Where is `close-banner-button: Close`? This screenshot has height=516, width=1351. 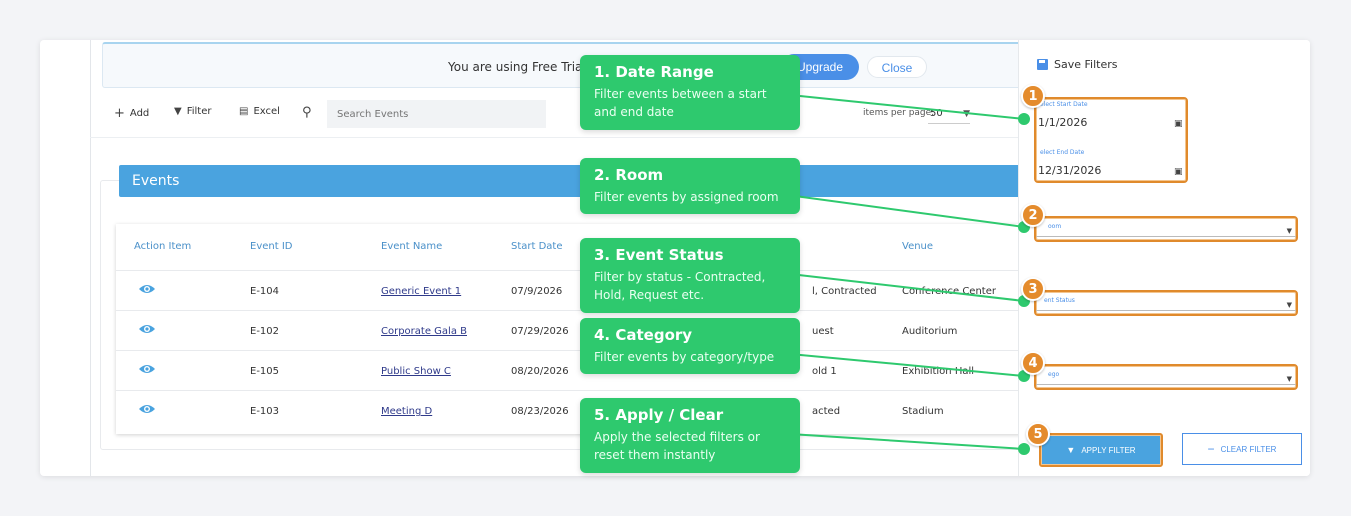
close-banner-button: Close is located at coordinates (897, 67).